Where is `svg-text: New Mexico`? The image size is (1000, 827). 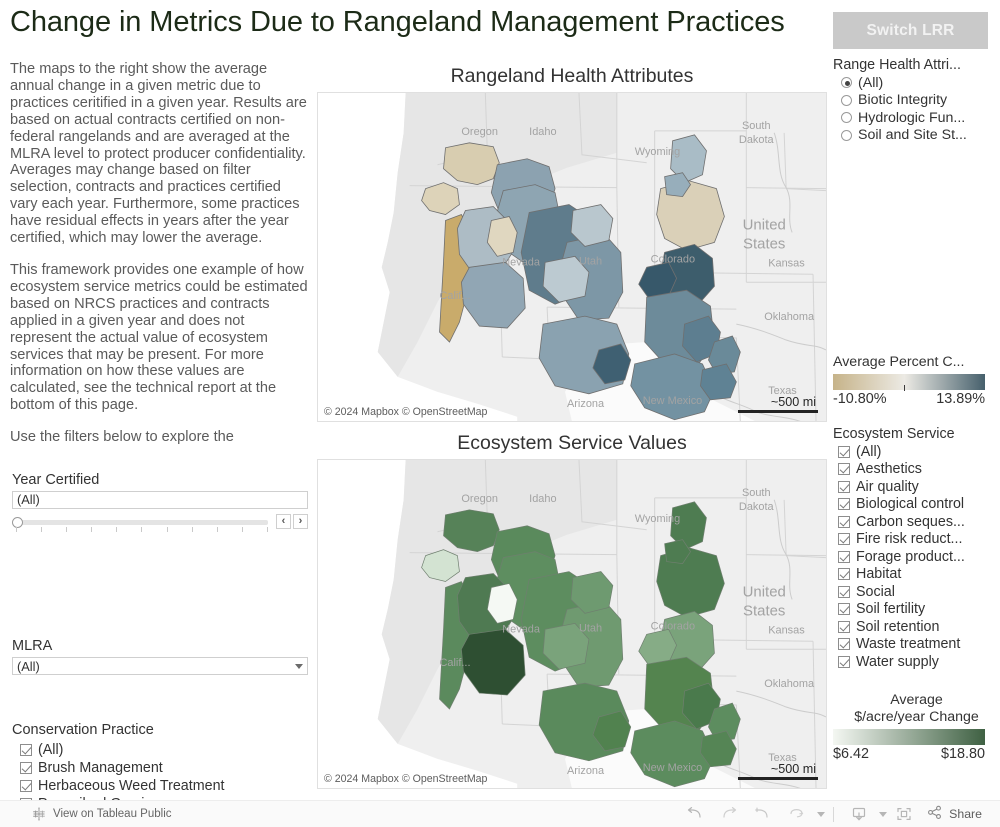 svg-text: New Mexico is located at coordinates (673, 401).